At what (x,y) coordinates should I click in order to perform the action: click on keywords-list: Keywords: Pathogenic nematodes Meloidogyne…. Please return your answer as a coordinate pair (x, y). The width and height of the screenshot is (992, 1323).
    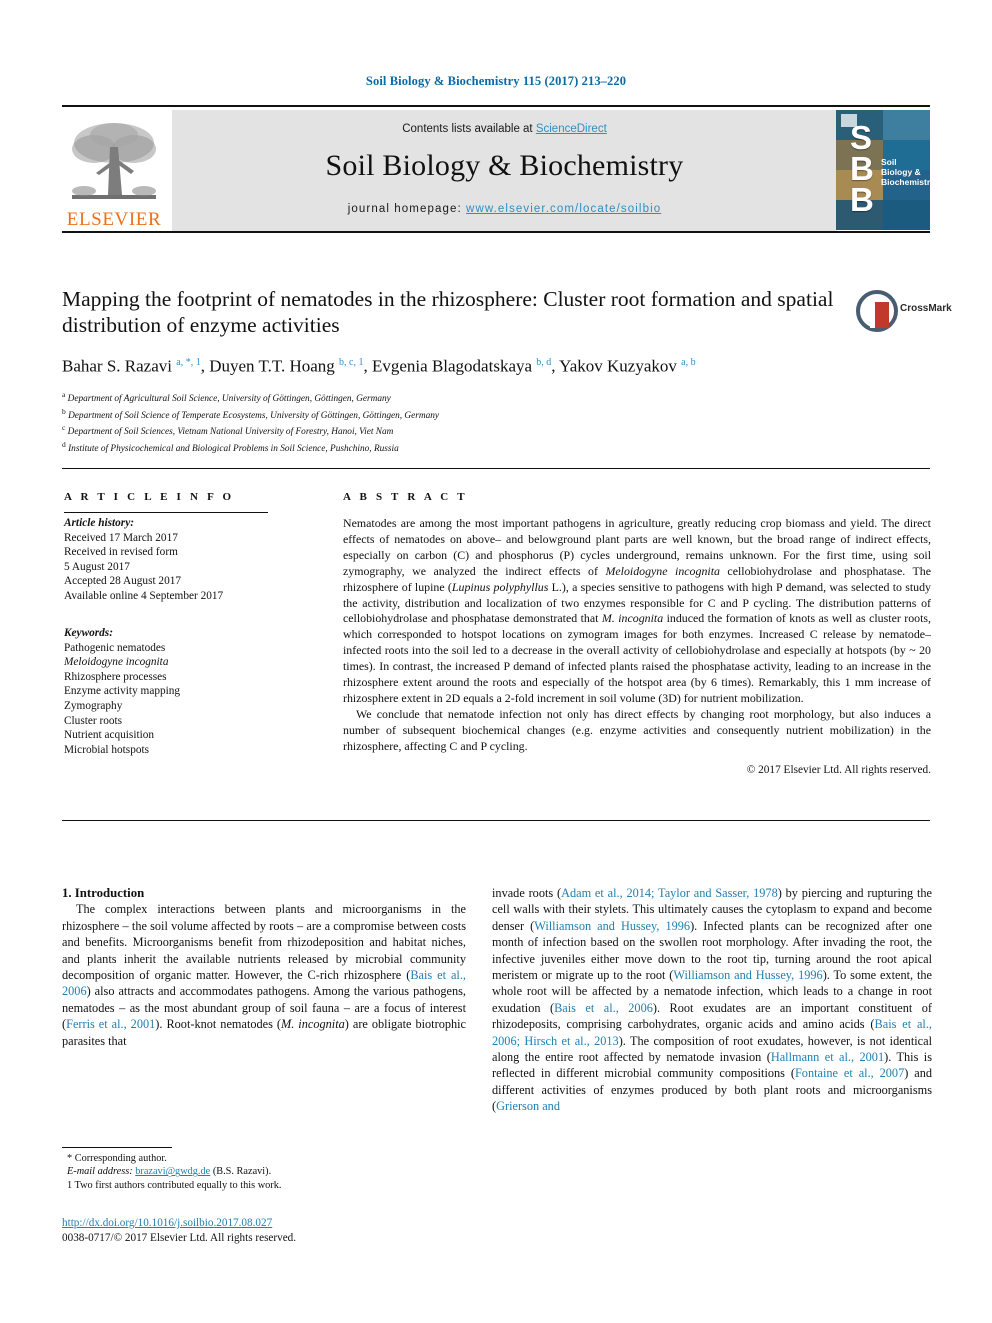
    Looking at the image, I should click on (179, 691).